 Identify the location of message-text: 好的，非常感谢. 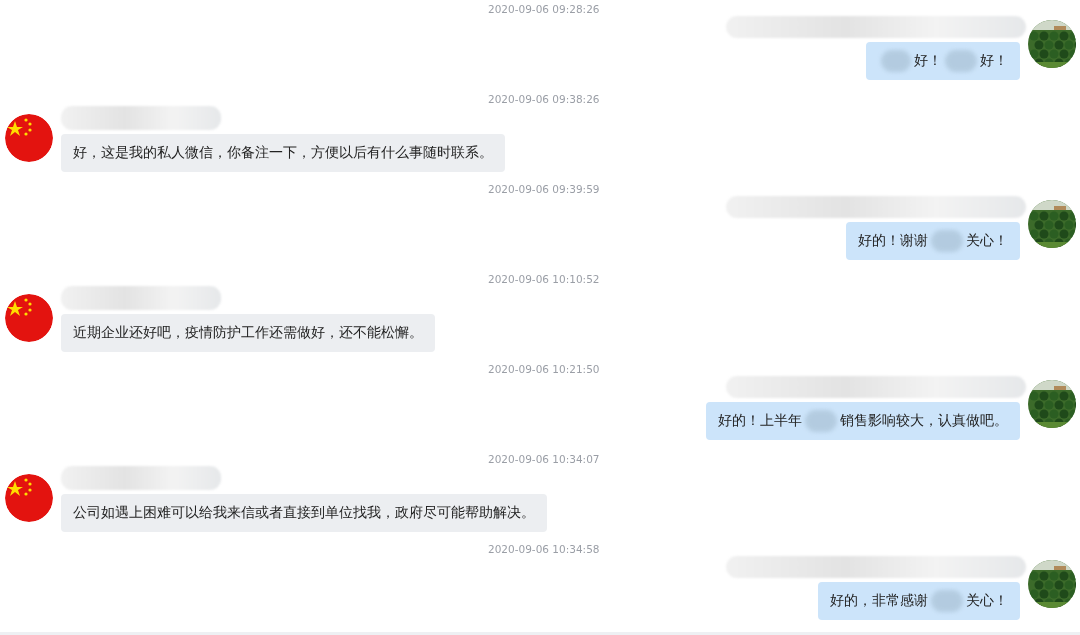
(879, 601).